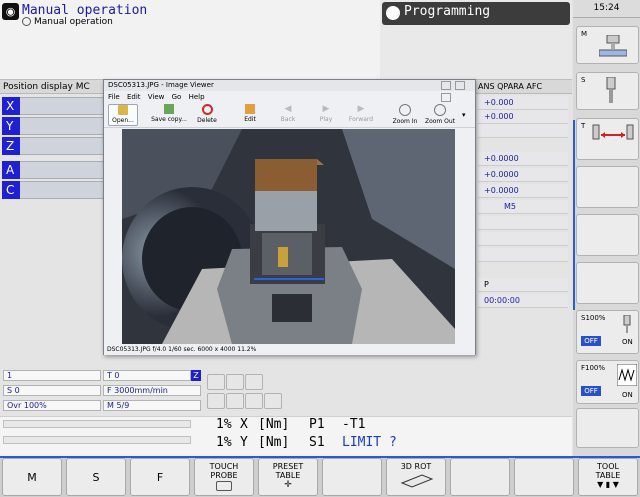 Image resolution: width=640 pixels, height=497 pixels. What do you see at coordinates (574, 215) in the screenshot?
I see `softkey-scroll-indicator` at bounding box center [574, 215].